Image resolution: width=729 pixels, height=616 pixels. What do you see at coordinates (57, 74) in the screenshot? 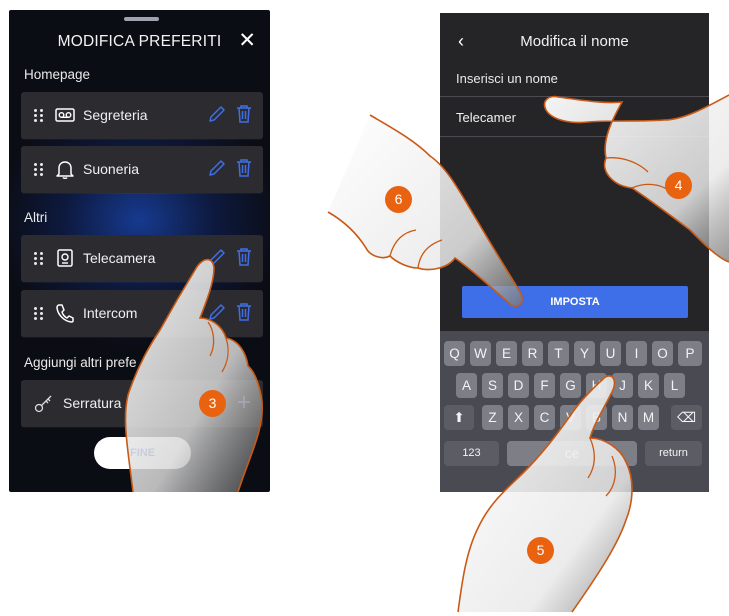
I see `section-homepage: Homepage` at bounding box center [57, 74].